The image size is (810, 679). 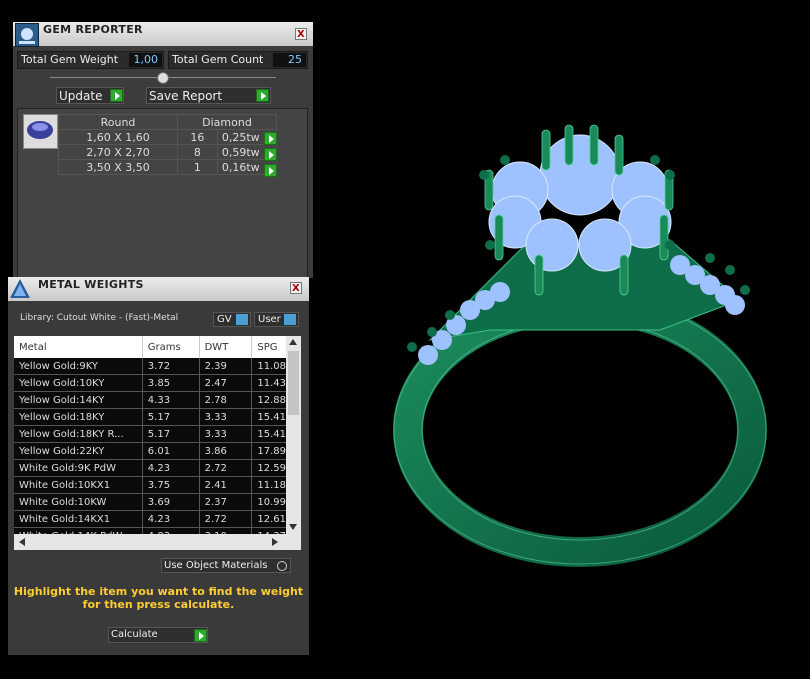 I want to click on horizontal-scrollbar, so click(x=157, y=542).